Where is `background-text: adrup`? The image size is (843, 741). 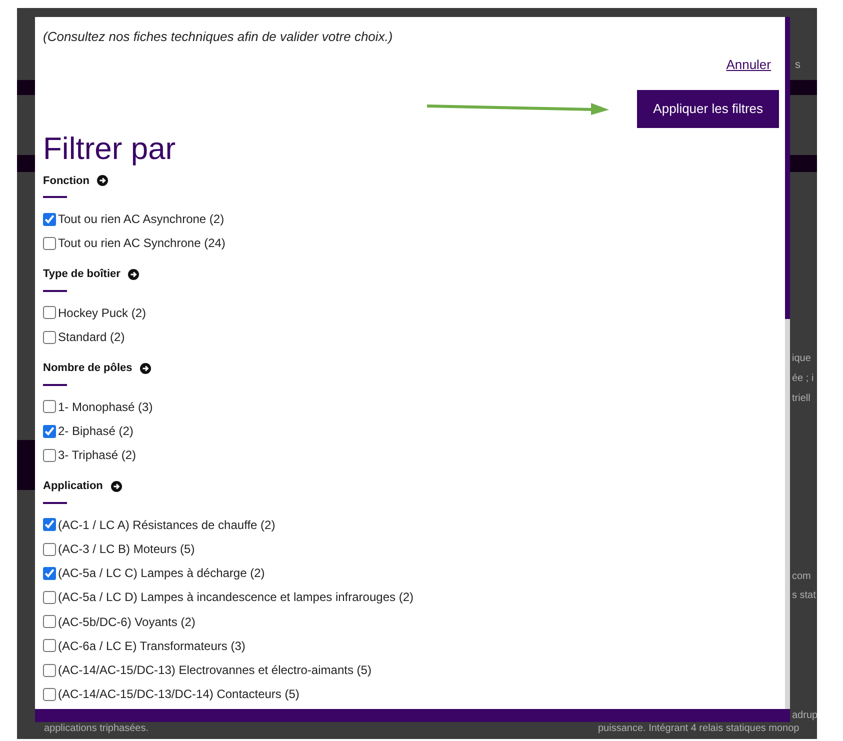
background-text: adrup is located at coordinates (804, 716).